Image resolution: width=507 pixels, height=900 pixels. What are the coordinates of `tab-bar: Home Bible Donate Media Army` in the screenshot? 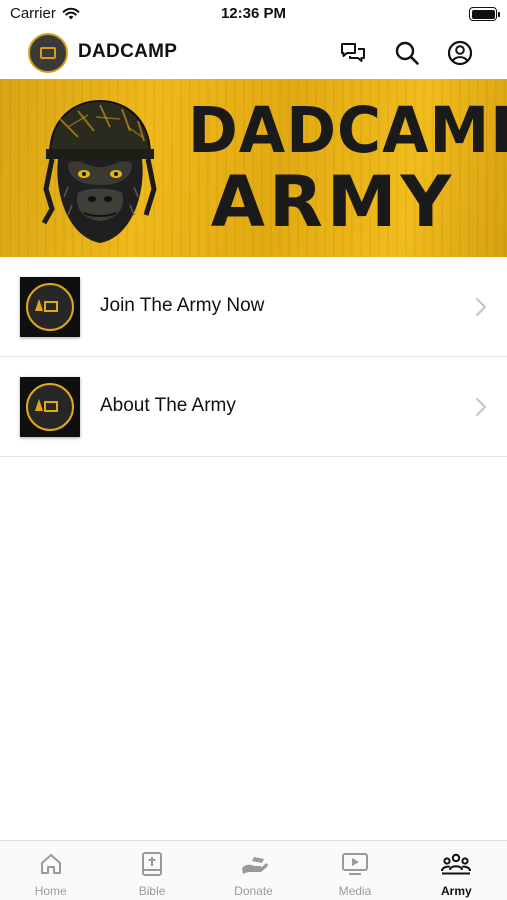 It's located at (253, 870).